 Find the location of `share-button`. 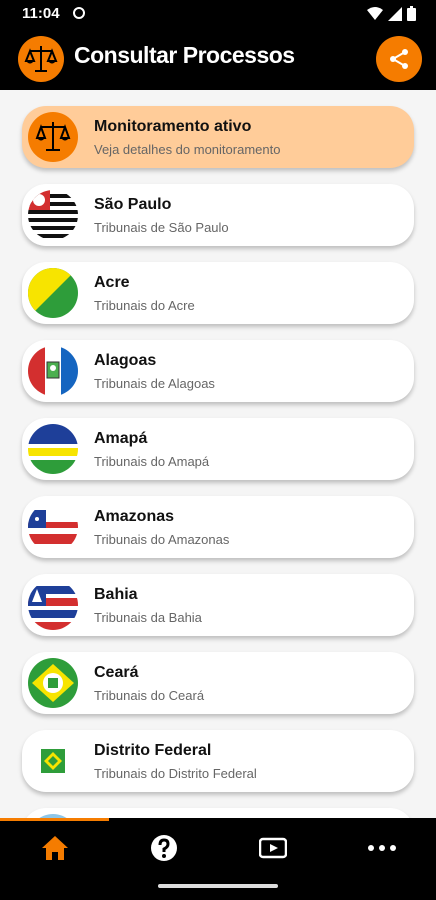

share-button is located at coordinates (399, 59).